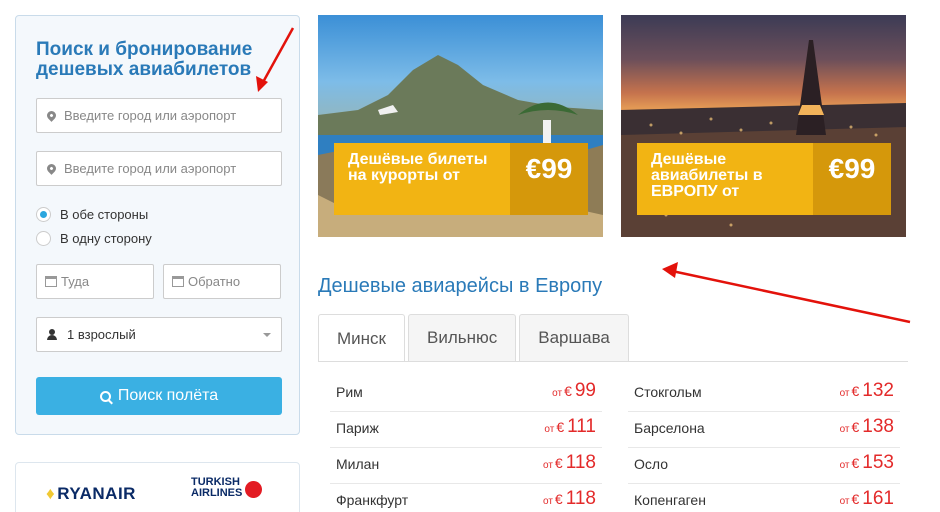 This screenshot has height=512, width=940. Describe the element at coordinates (43, 238) in the screenshot. I see `radio-one-way-control` at that location.